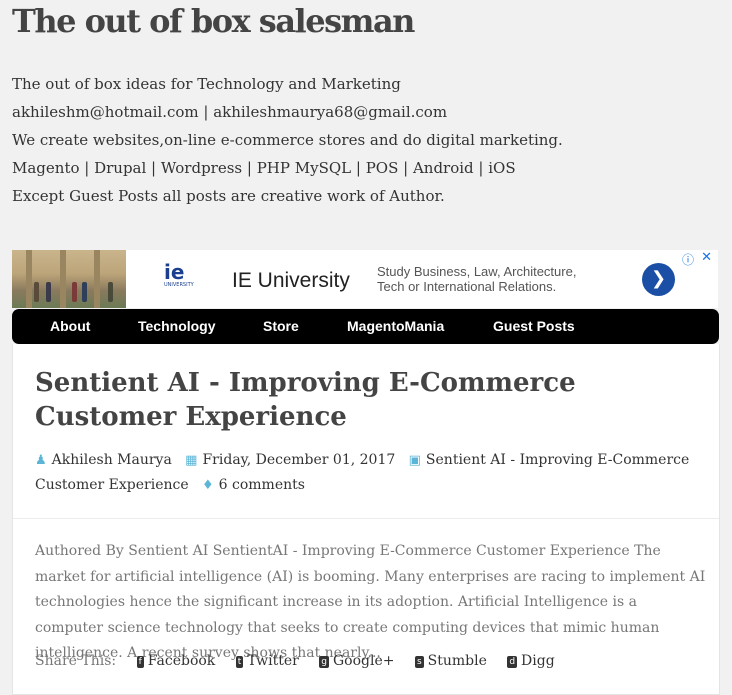  Describe the element at coordinates (140, 662) in the screenshot. I see `facebook-icon: f` at that location.